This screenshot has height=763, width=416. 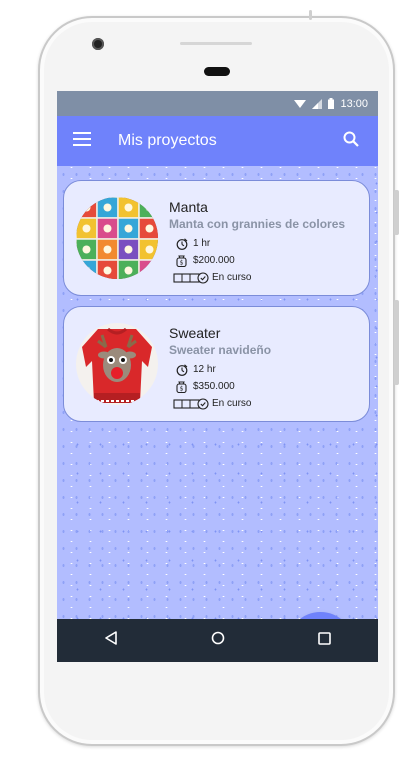 I want to click on top-edge-mark, so click(x=310, y=15).